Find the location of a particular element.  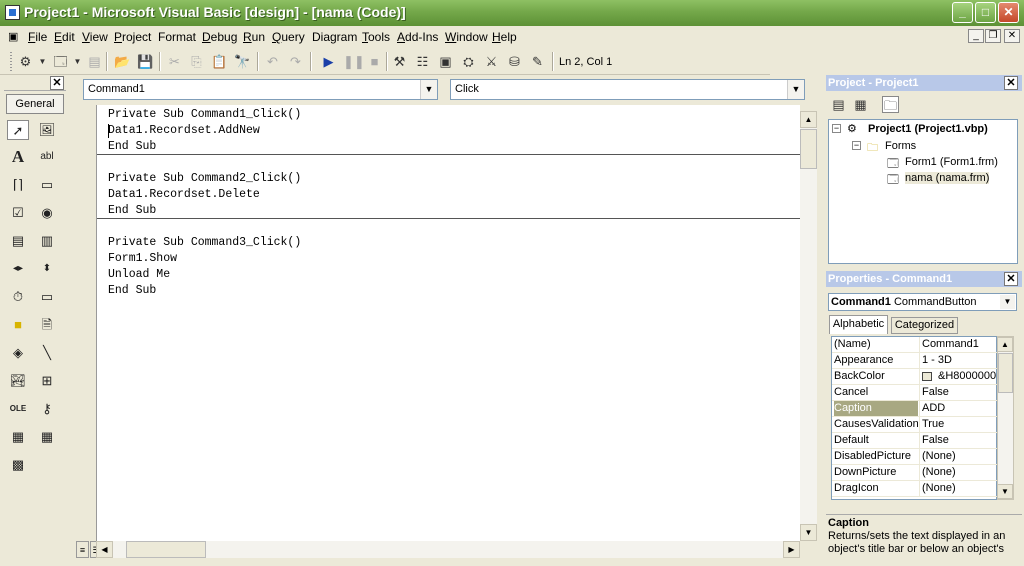

menu-view: View is located at coordinates (95, 37).